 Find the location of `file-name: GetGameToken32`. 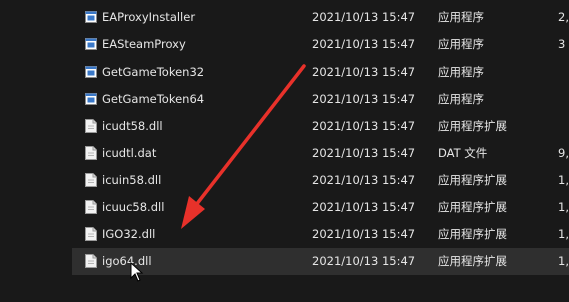

file-name: GetGameToken32 is located at coordinates (153, 72).